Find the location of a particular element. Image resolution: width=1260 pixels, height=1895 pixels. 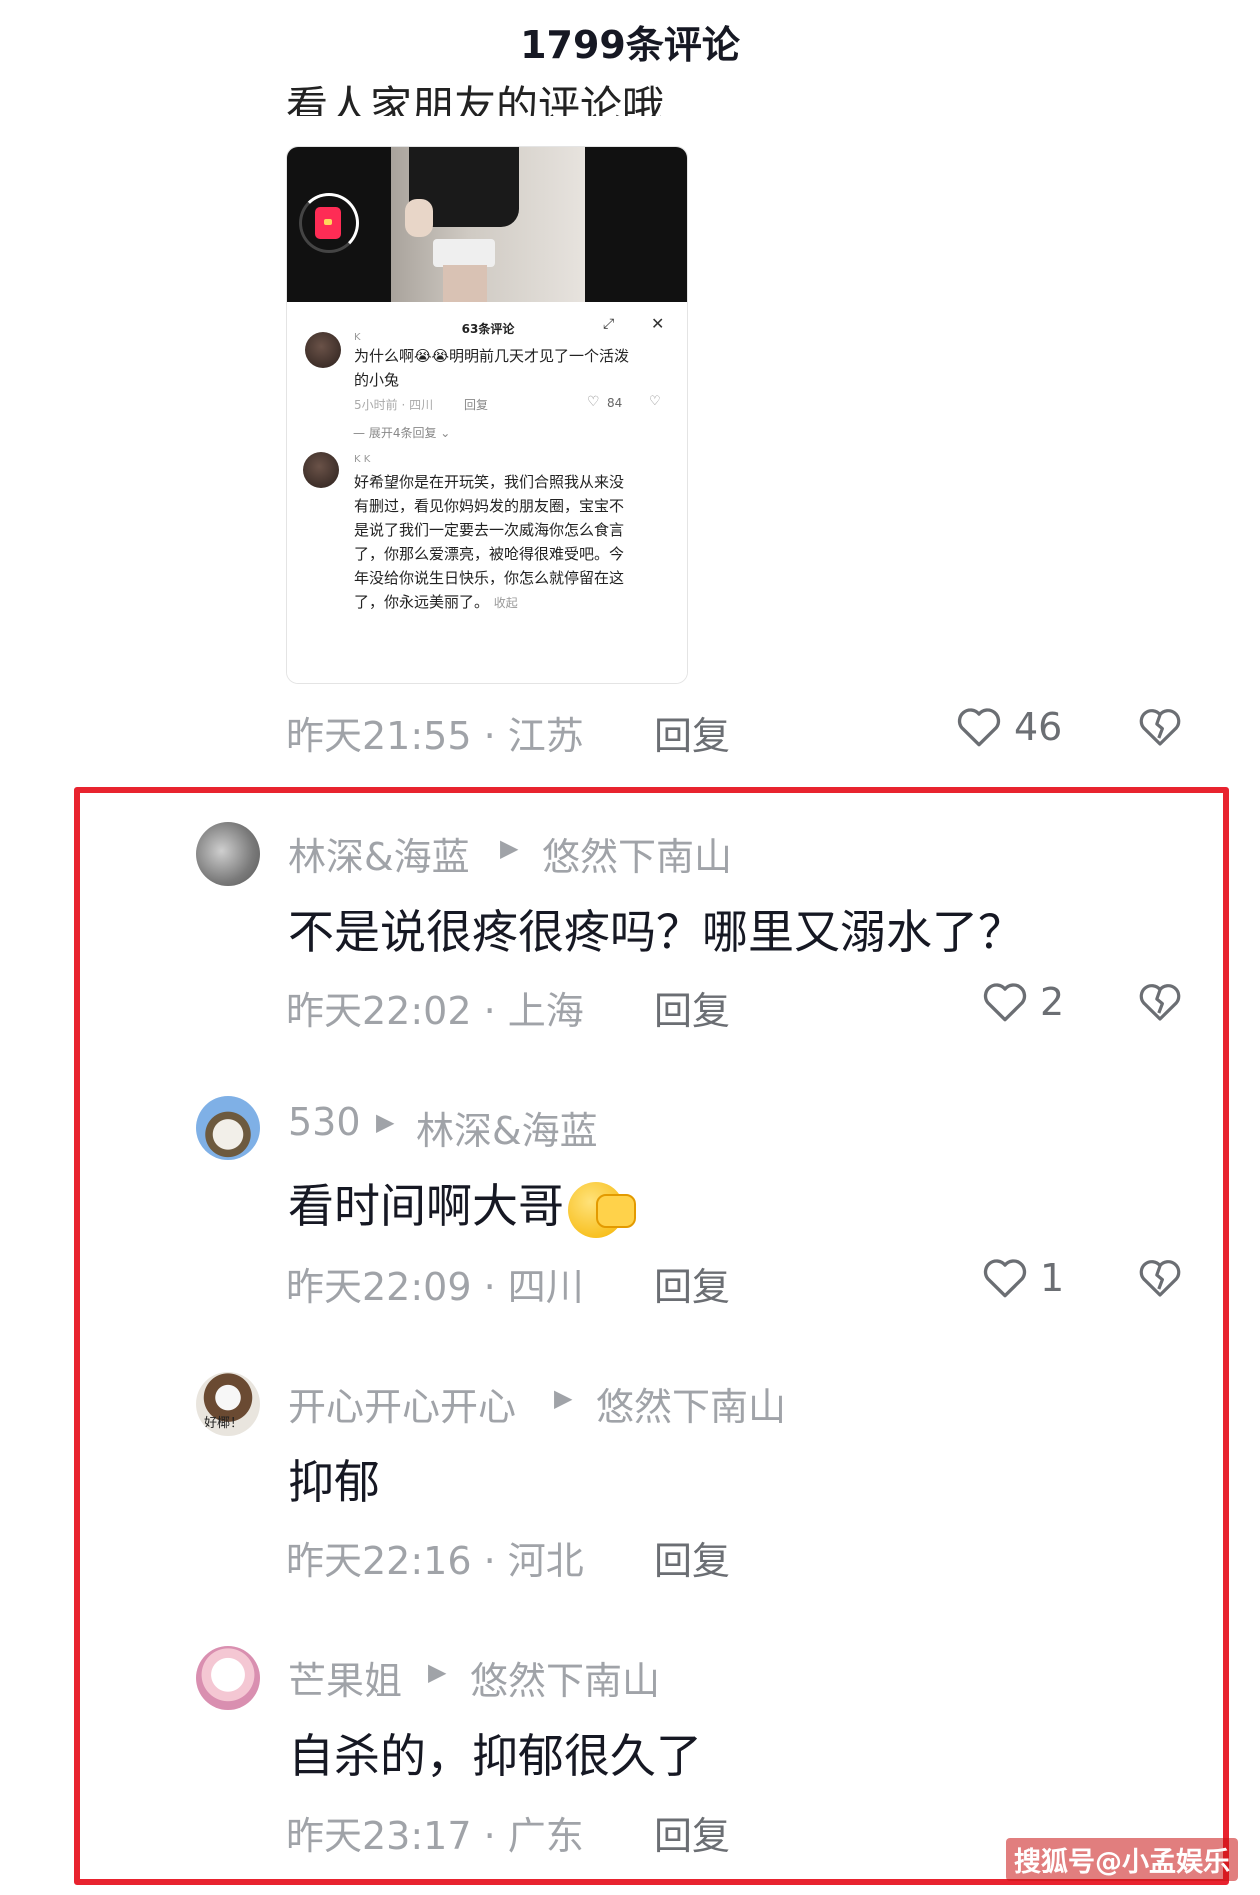

embedded-comment-line: 的小兔 is located at coordinates (377, 380).